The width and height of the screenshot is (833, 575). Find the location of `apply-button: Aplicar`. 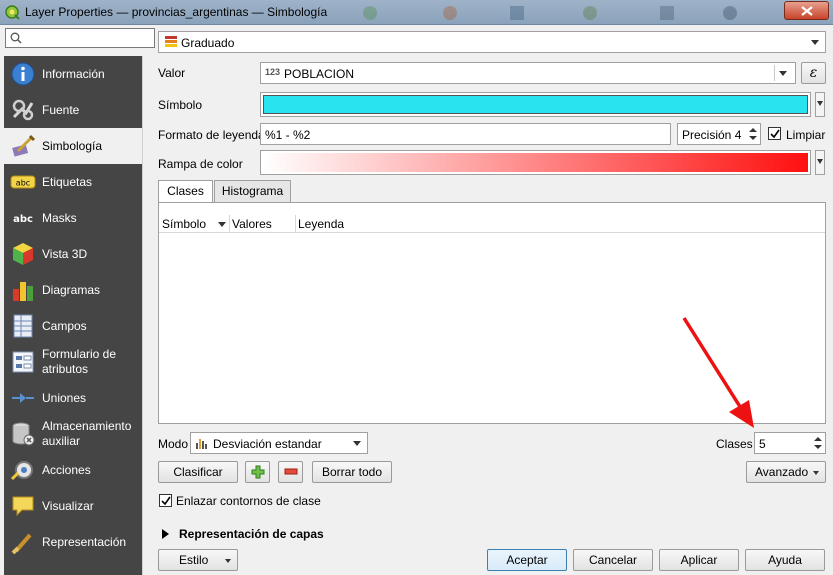

apply-button: Aplicar is located at coordinates (699, 560).